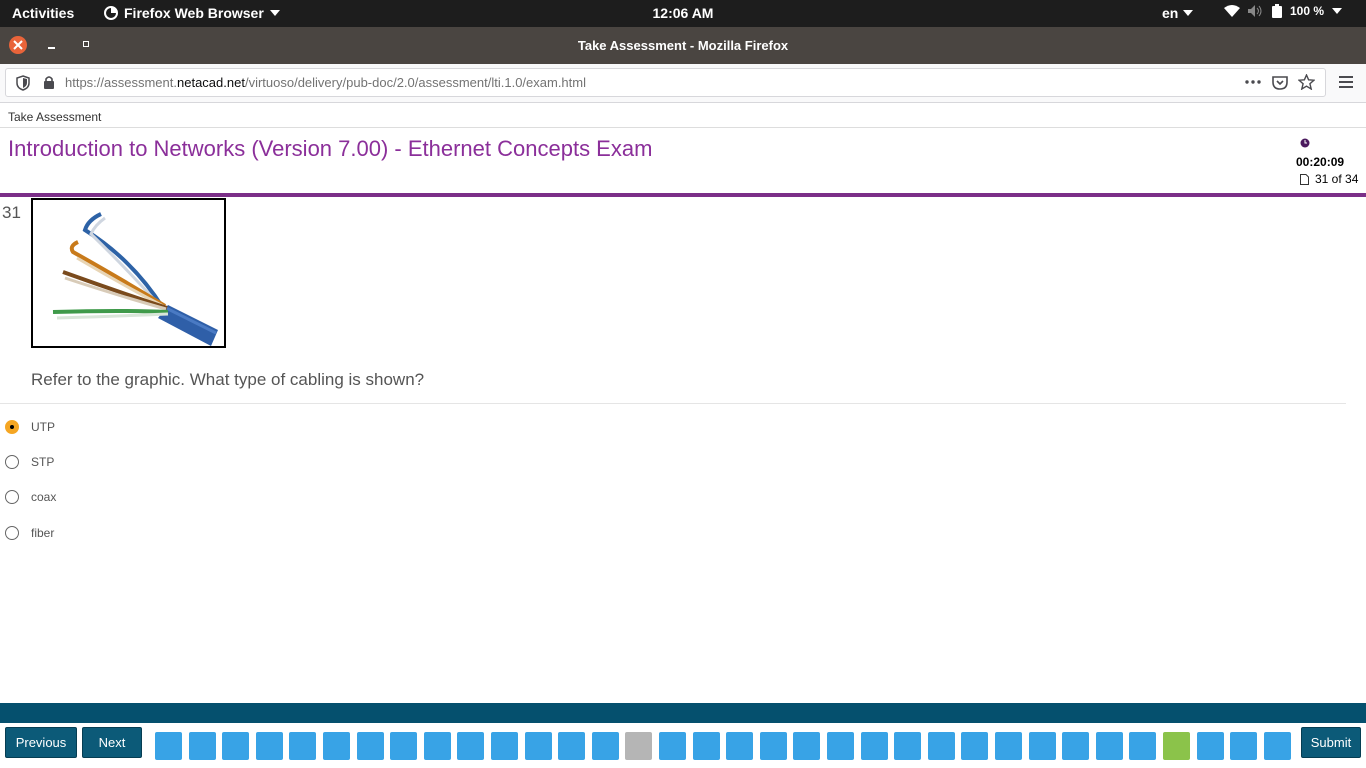 Image resolution: width=1366 pixels, height=768 pixels. I want to click on shield-icon, so click(23, 83).